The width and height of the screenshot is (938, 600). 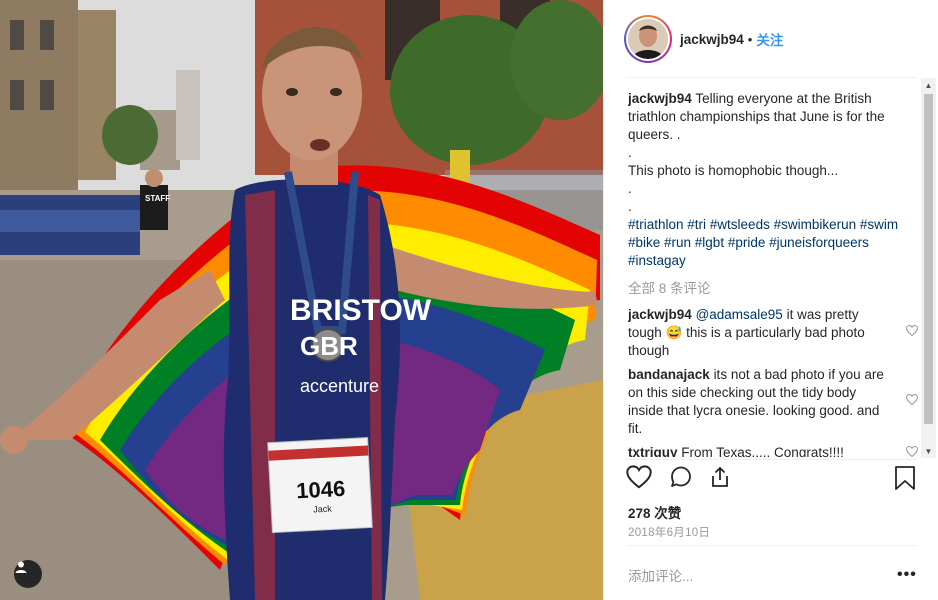 I want to click on view-all-comments-link: 全部 8 条评论, so click(x=774, y=289).